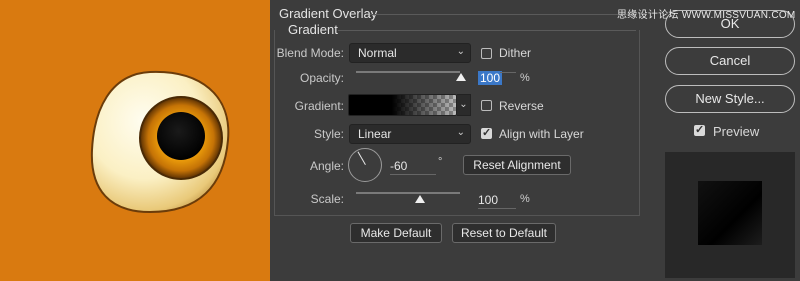 The image size is (800, 281). Describe the element at coordinates (319, 106) in the screenshot. I see `gradient-label: Gradient:` at that location.